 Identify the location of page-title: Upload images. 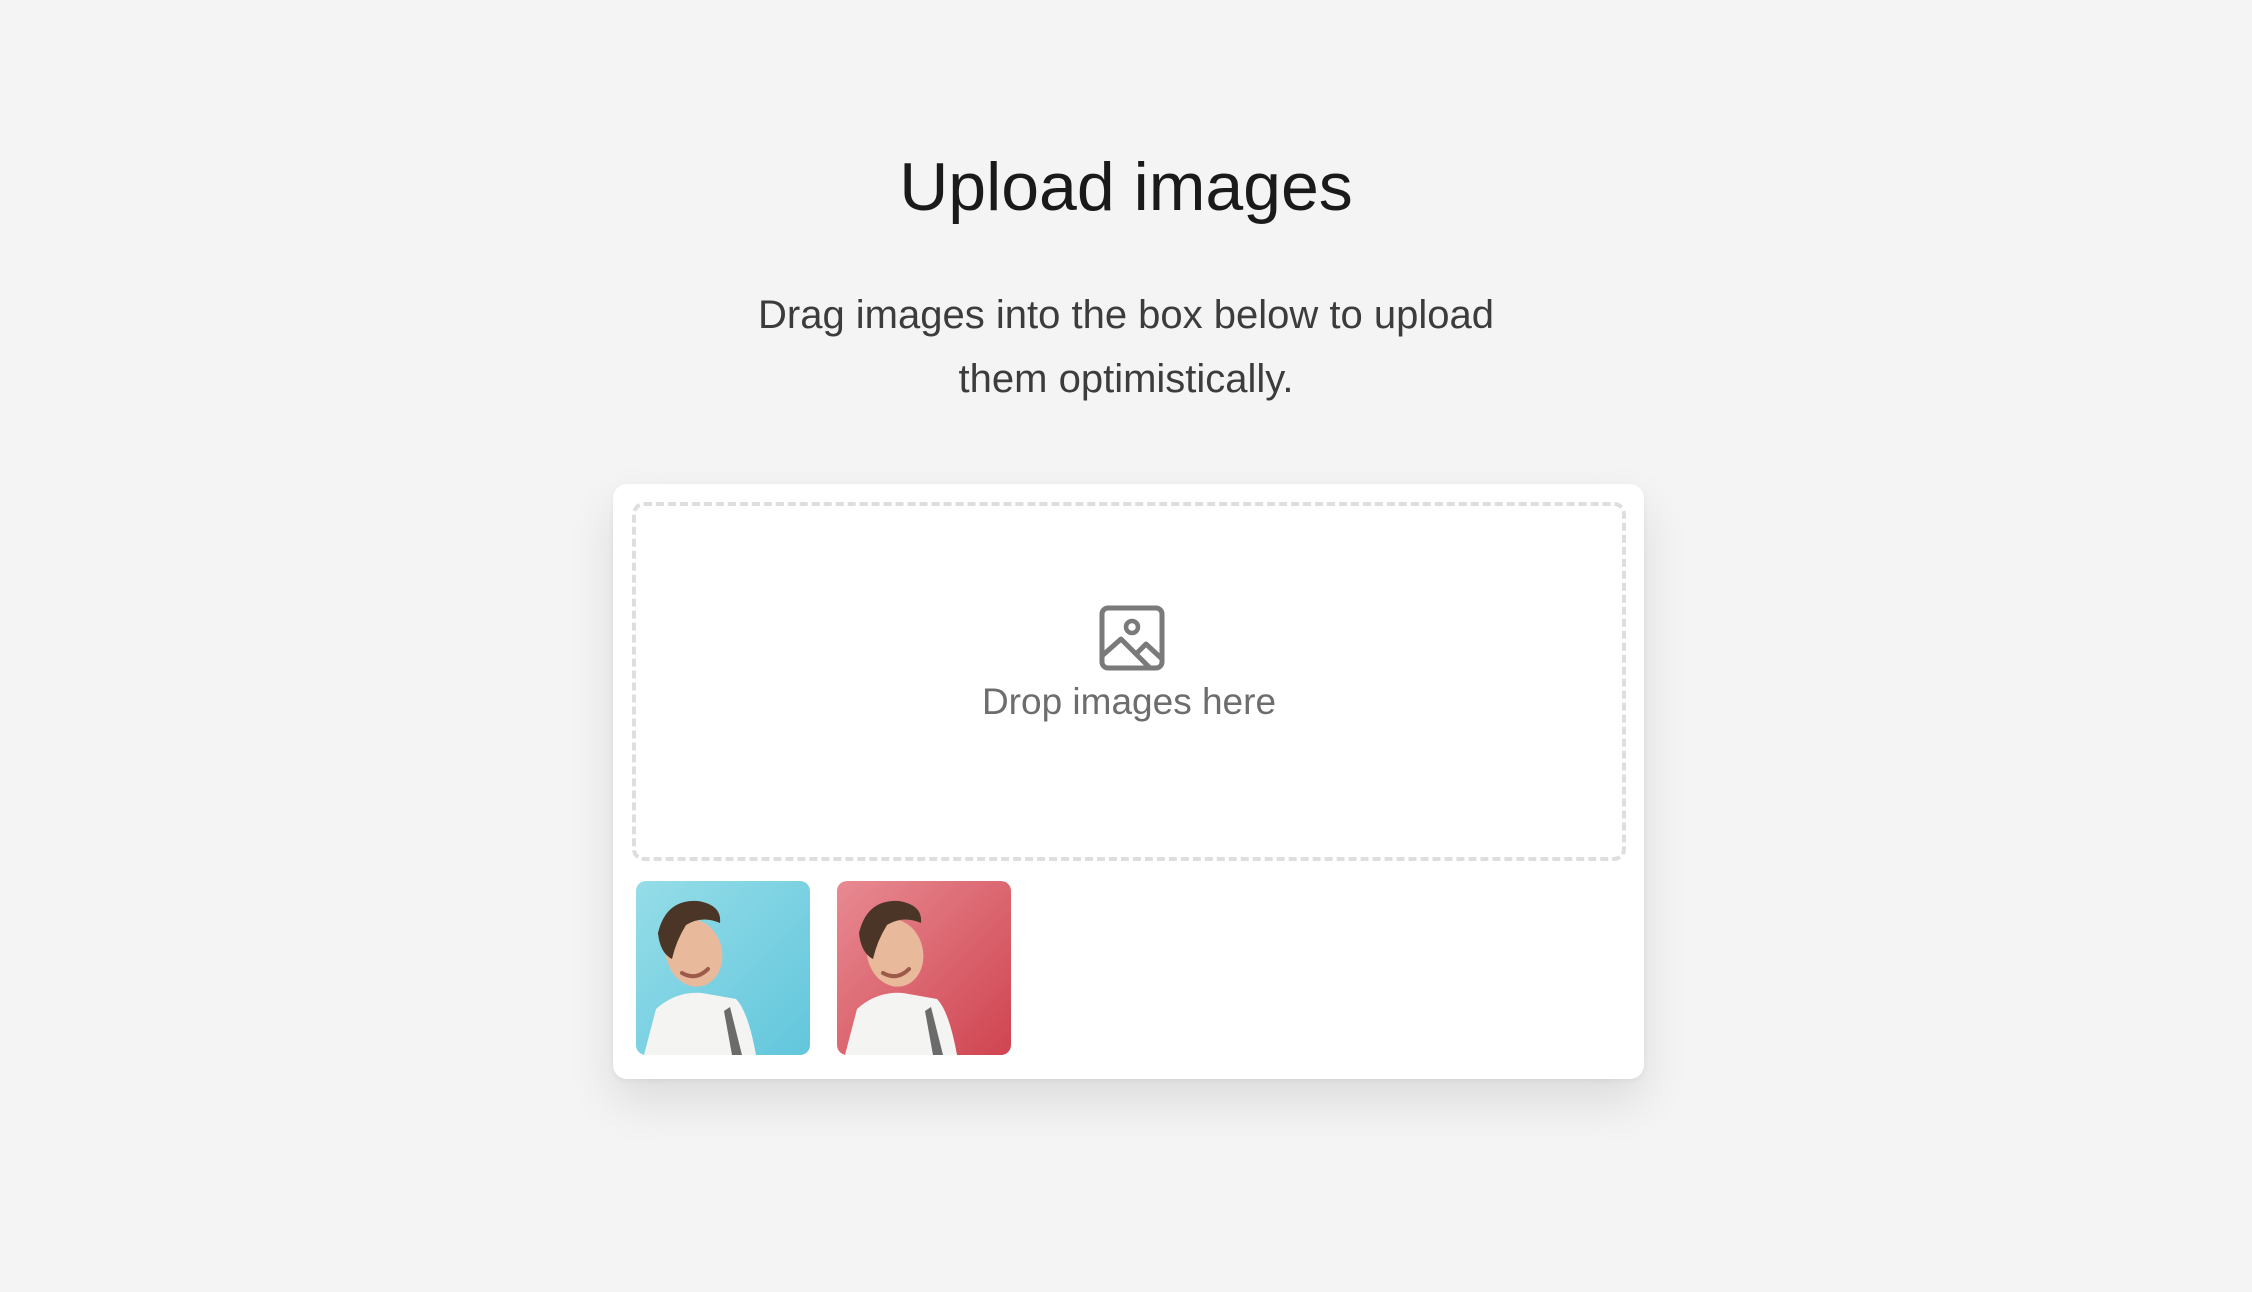
(1126, 187).